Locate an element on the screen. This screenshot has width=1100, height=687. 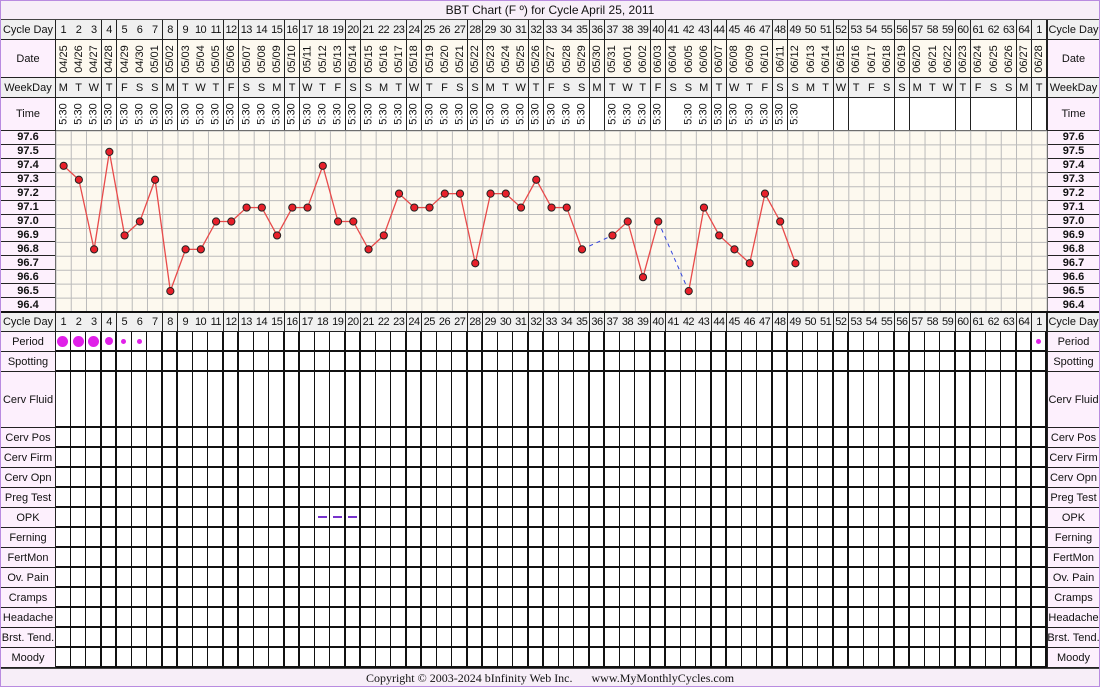
site-link: www.MyMonthlyCycles.com is located at coordinates (663, 678).